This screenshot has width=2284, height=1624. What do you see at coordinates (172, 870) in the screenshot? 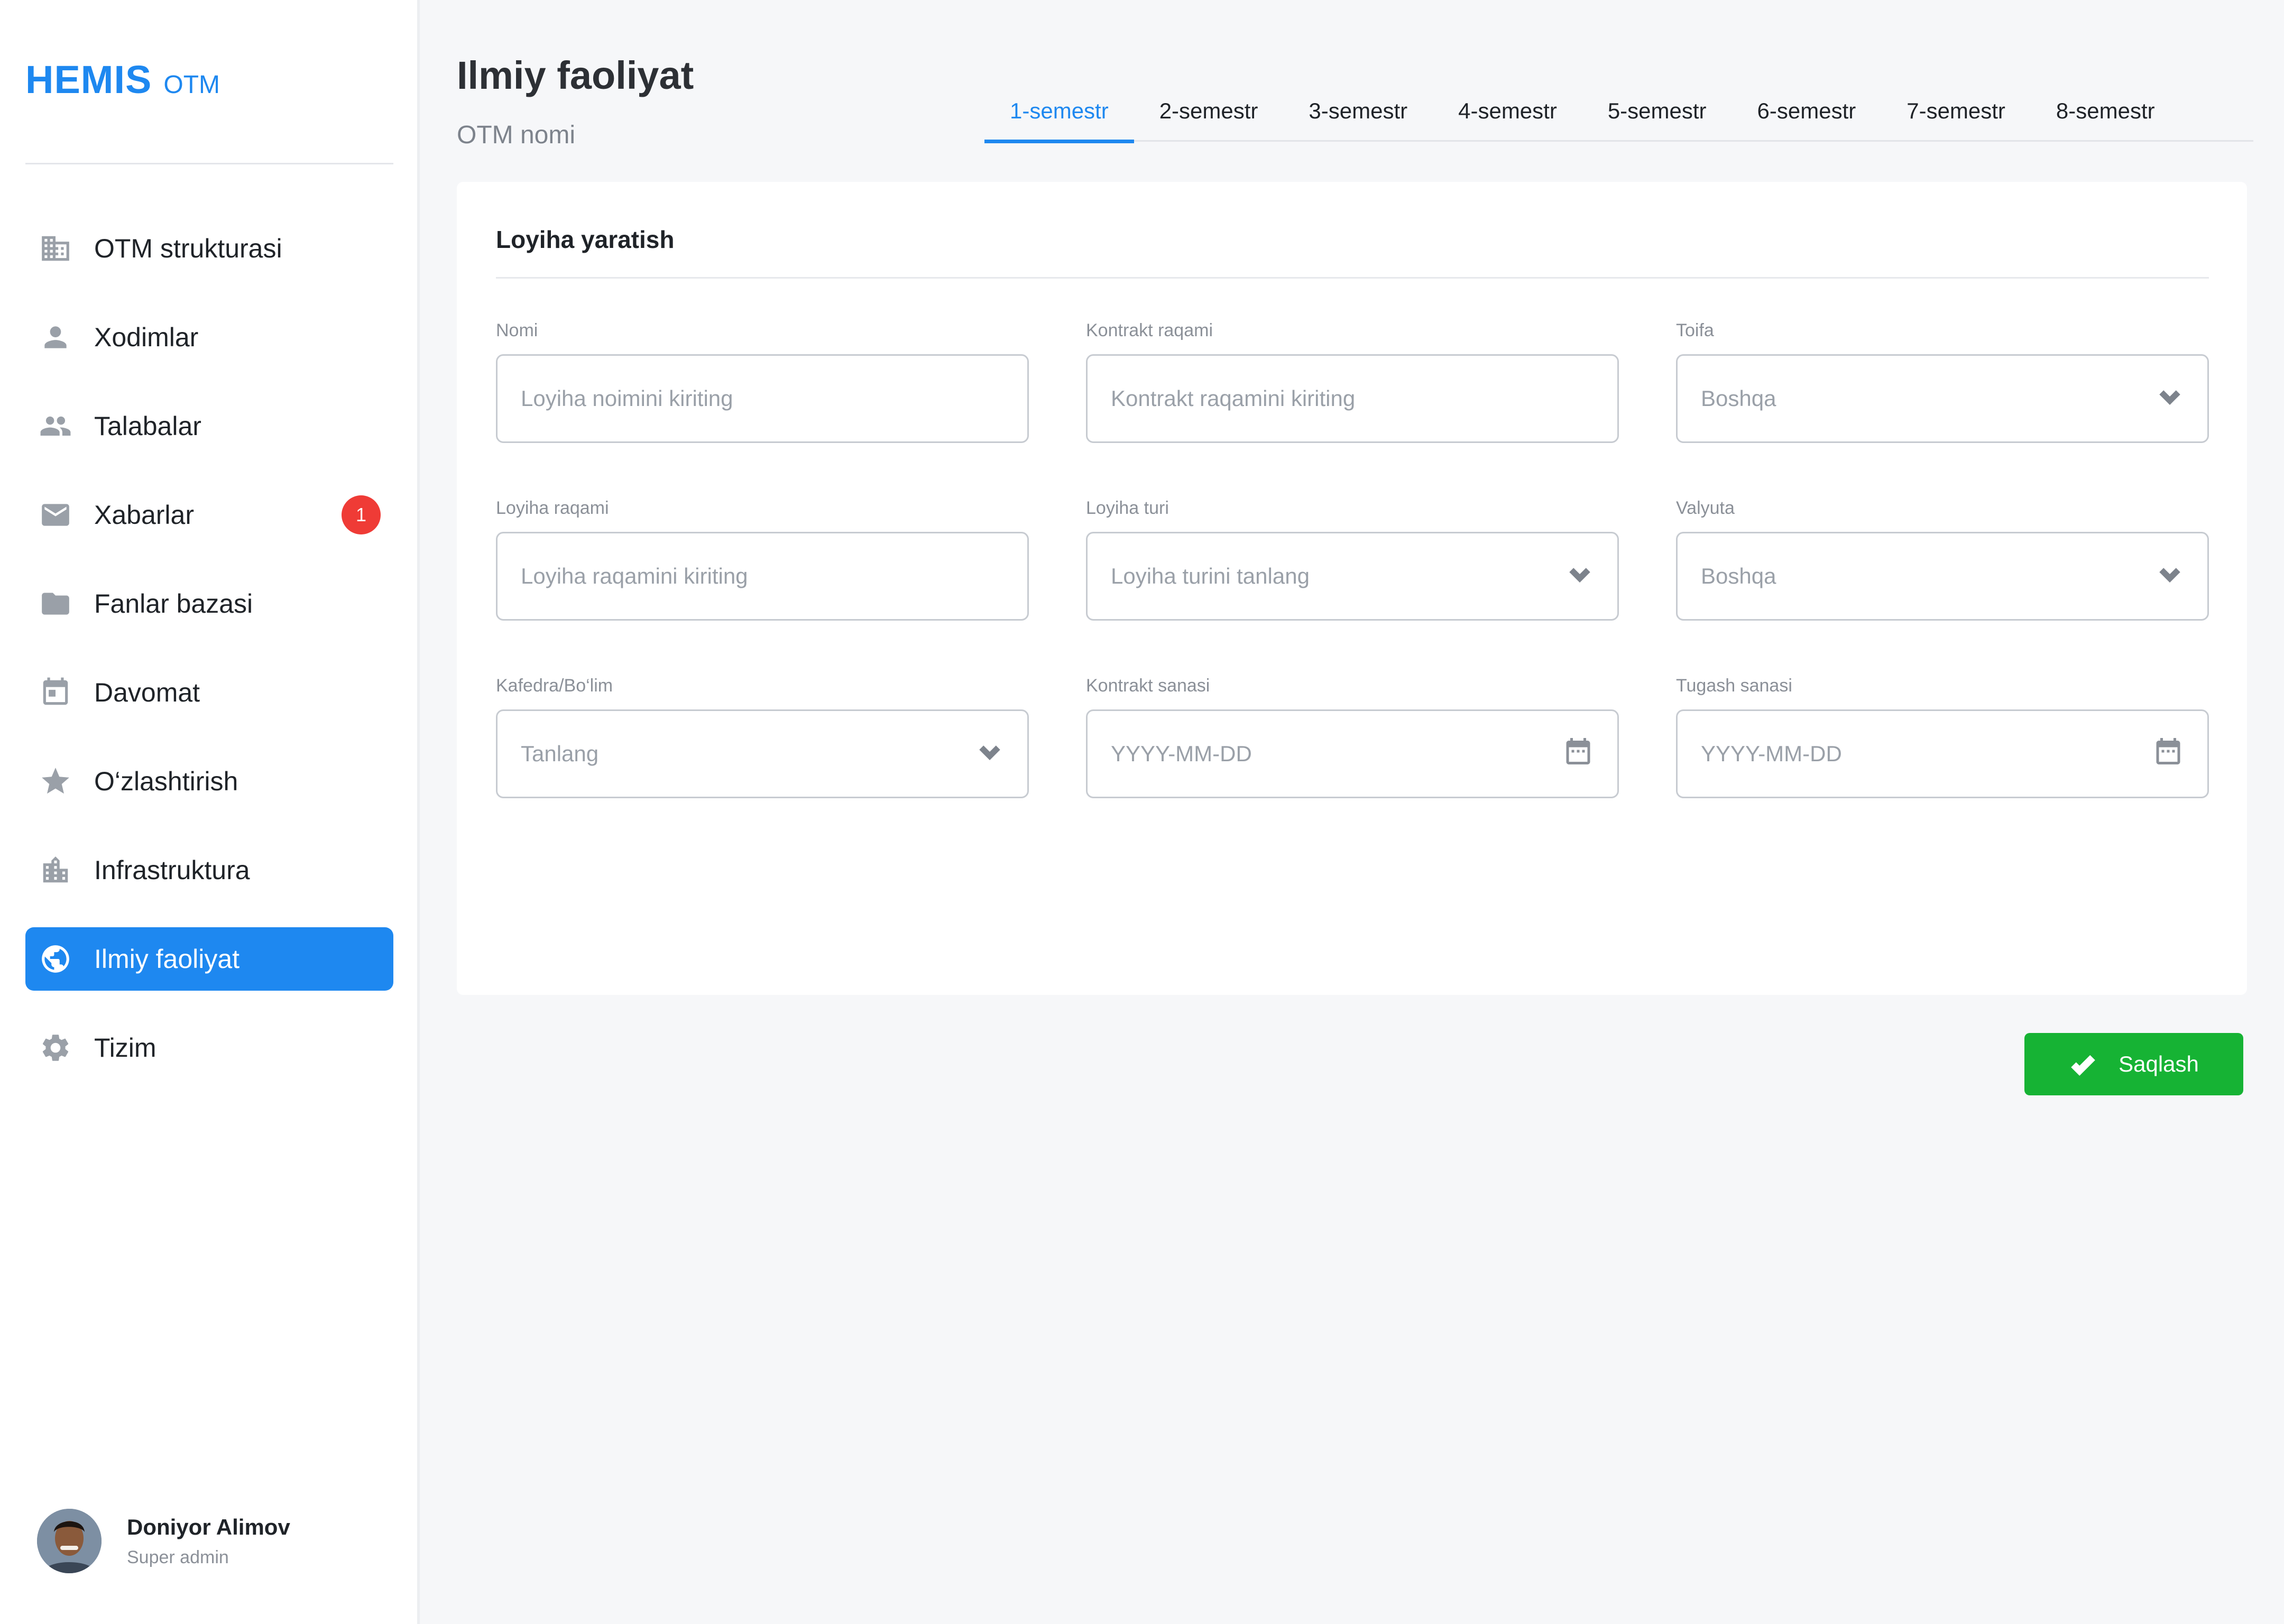
I see `sidebar-item-label: Infrastruktura` at bounding box center [172, 870].